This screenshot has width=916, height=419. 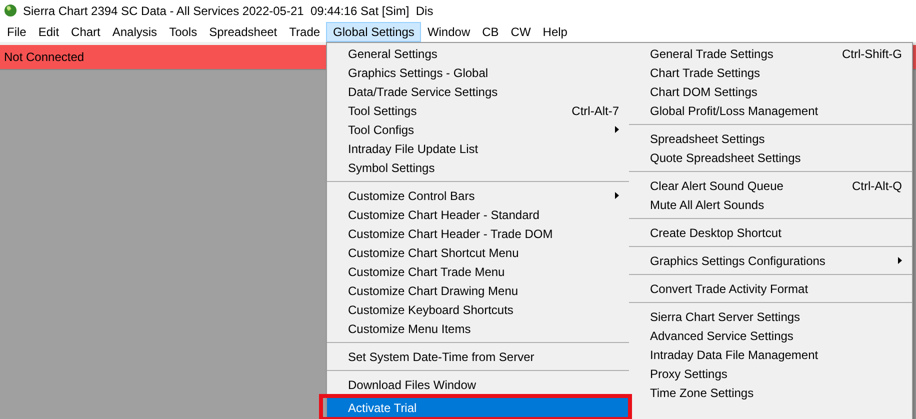 I want to click on menu-item: Tool Settings Ctrl-Alt-7, so click(x=478, y=110).